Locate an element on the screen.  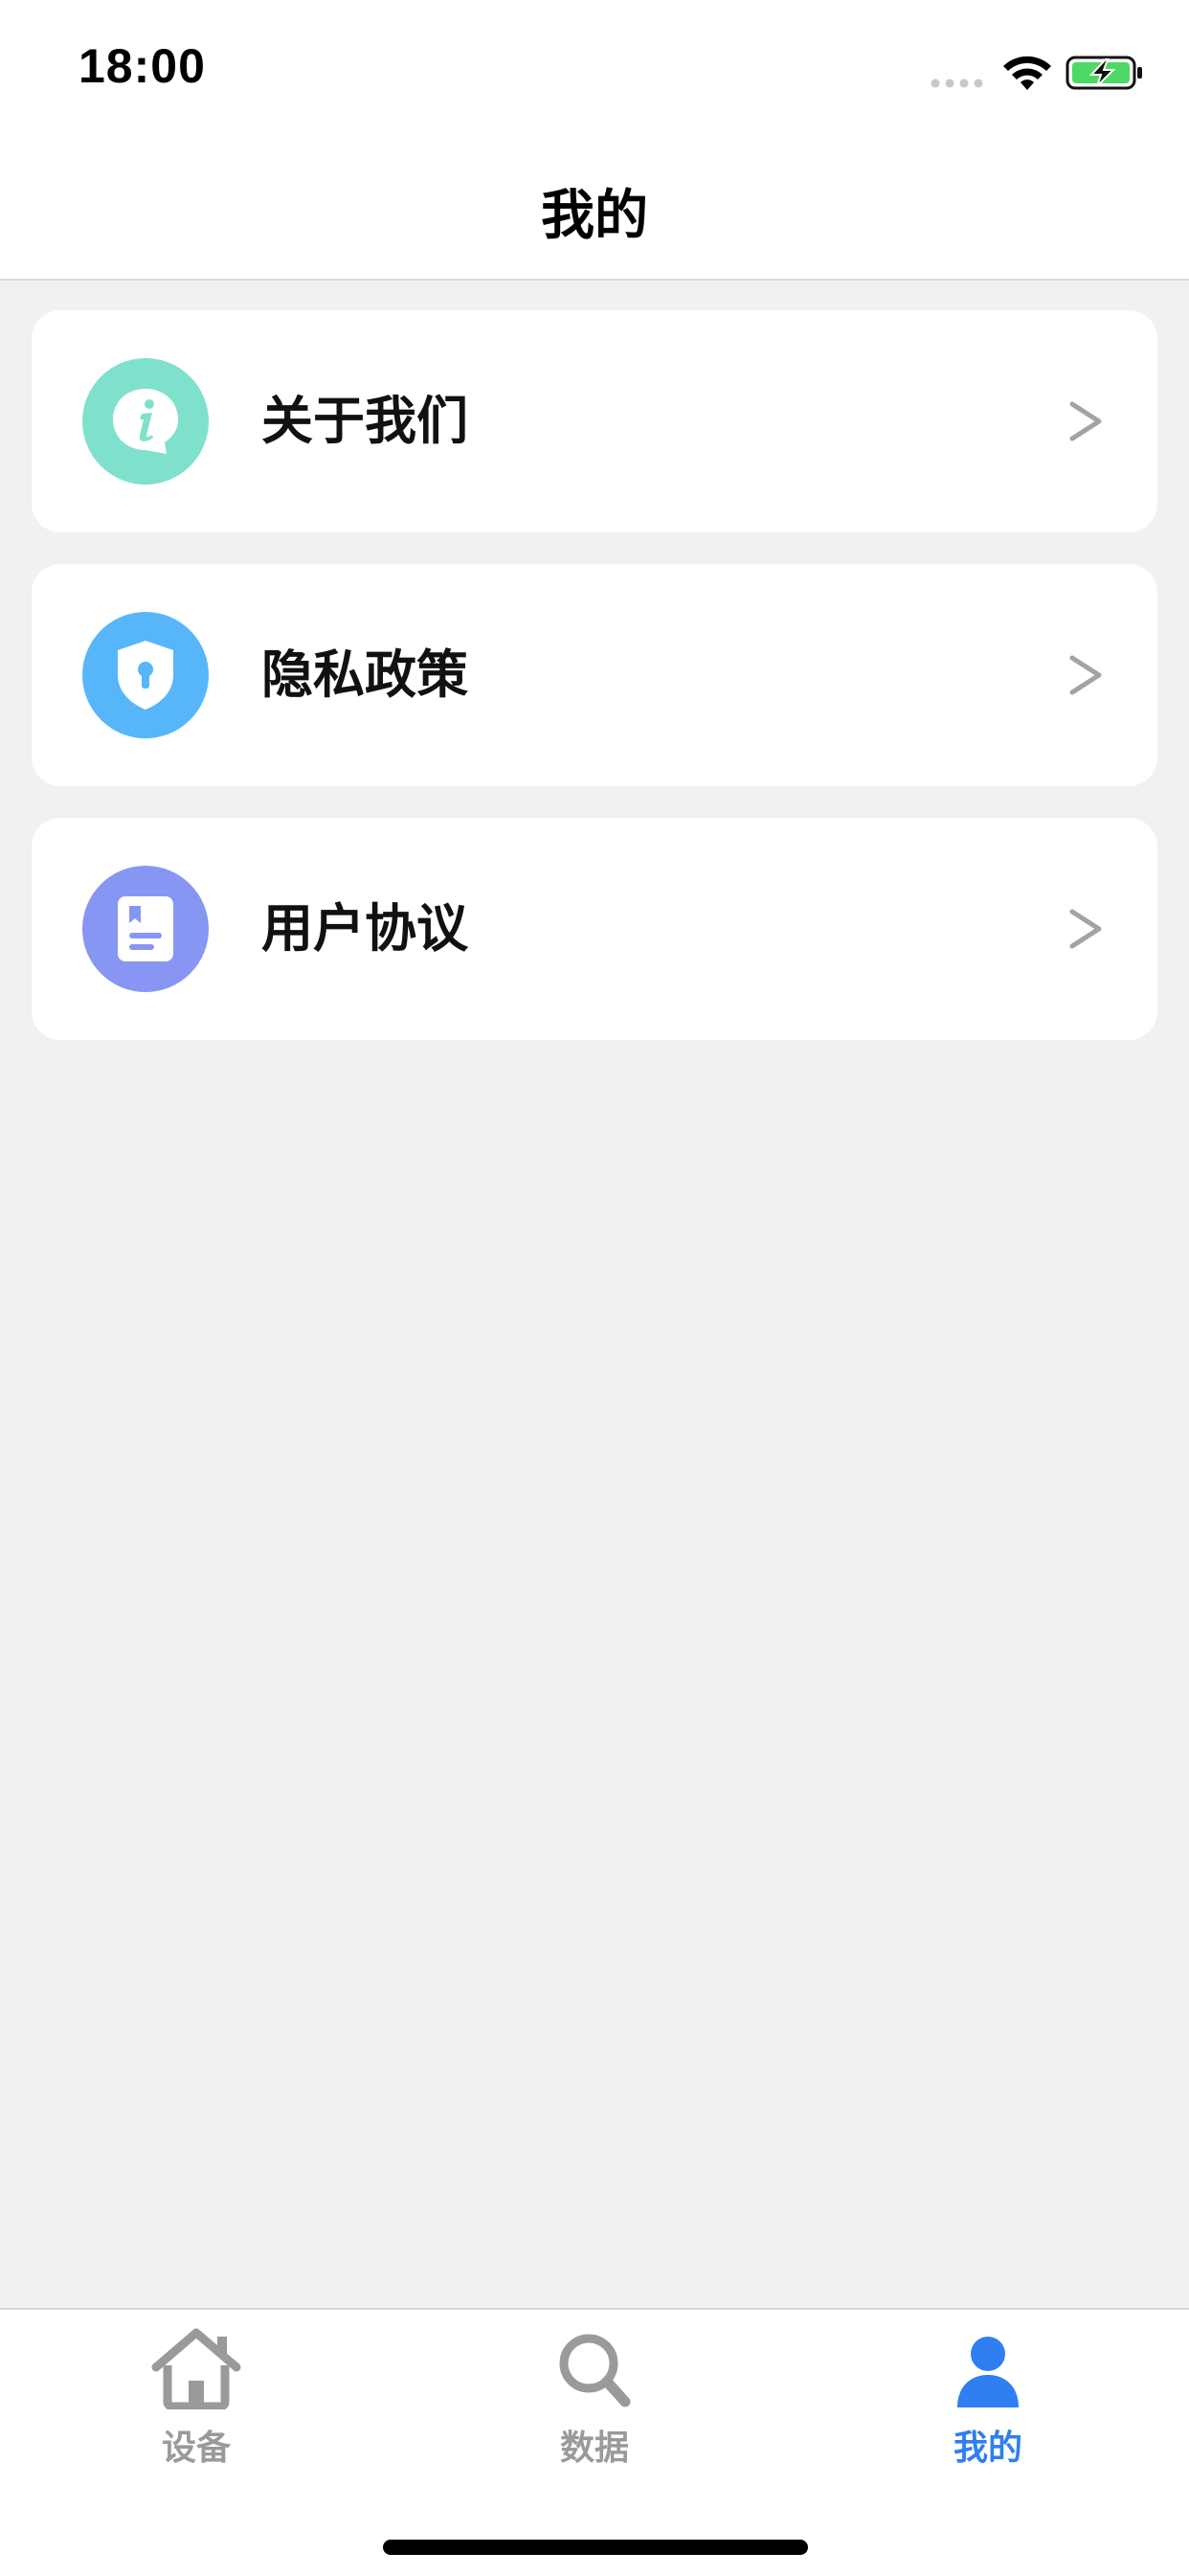
status-bar: 18:00 is located at coordinates (594, 72).